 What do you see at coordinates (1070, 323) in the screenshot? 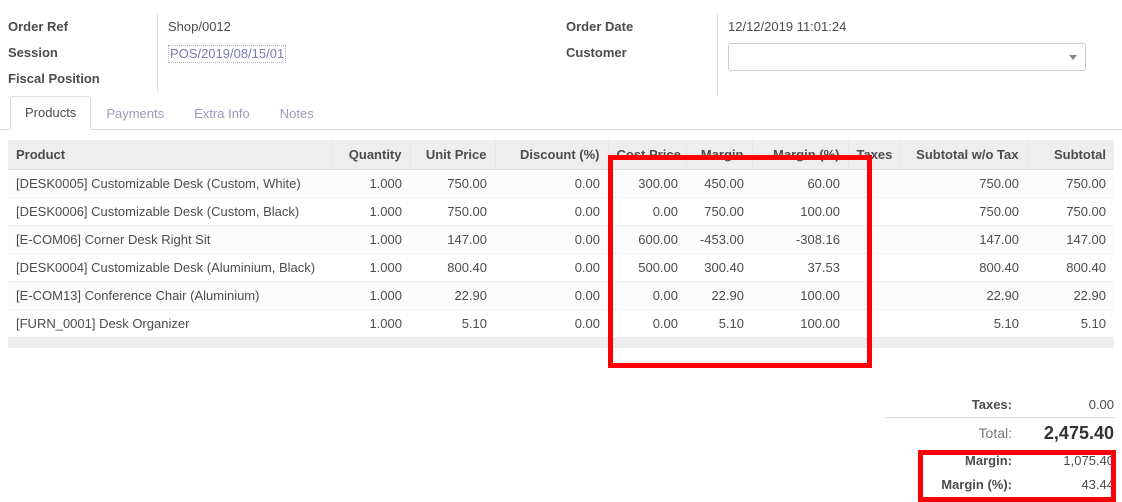
I see `cell-subtotal: 5.10` at bounding box center [1070, 323].